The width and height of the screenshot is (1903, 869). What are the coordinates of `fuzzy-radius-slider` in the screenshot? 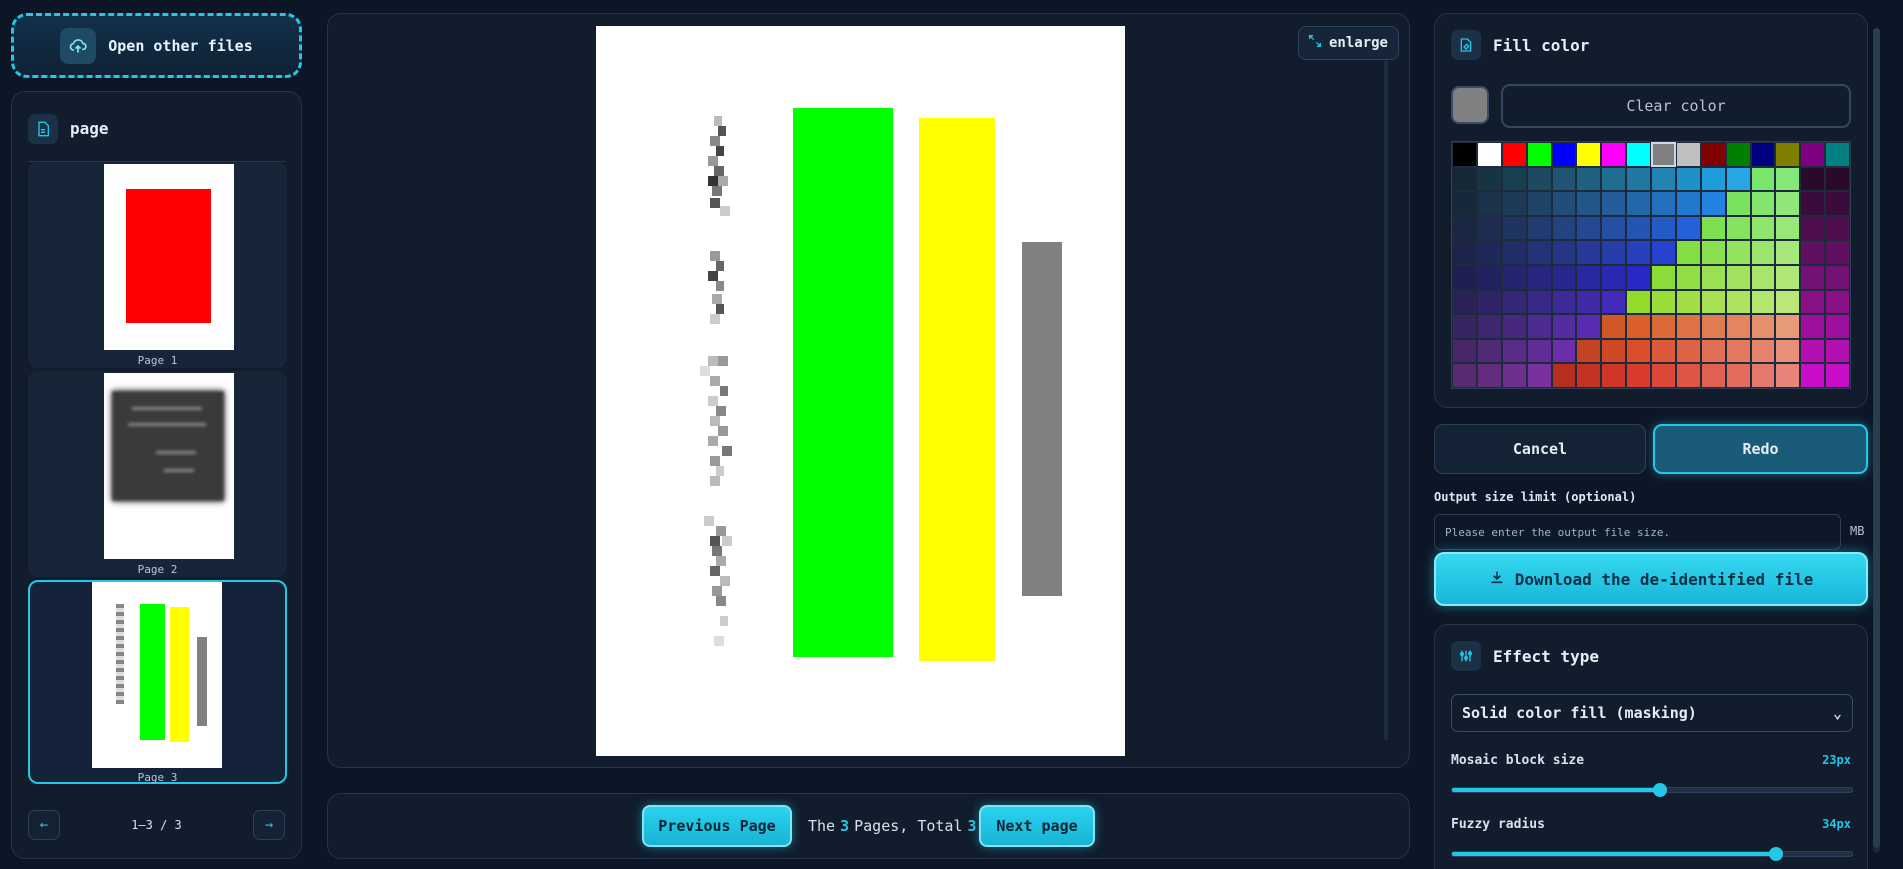 It's located at (1652, 854).